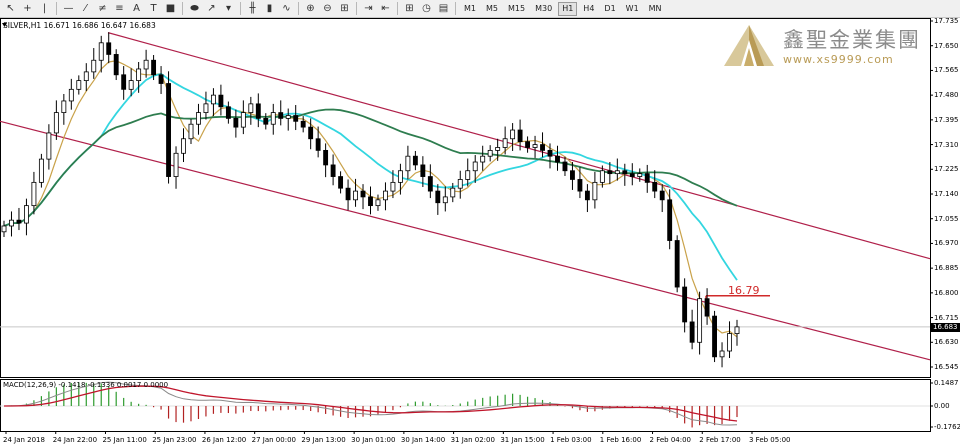  I want to click on current-price-marker: 16.683, so click(945, 327).